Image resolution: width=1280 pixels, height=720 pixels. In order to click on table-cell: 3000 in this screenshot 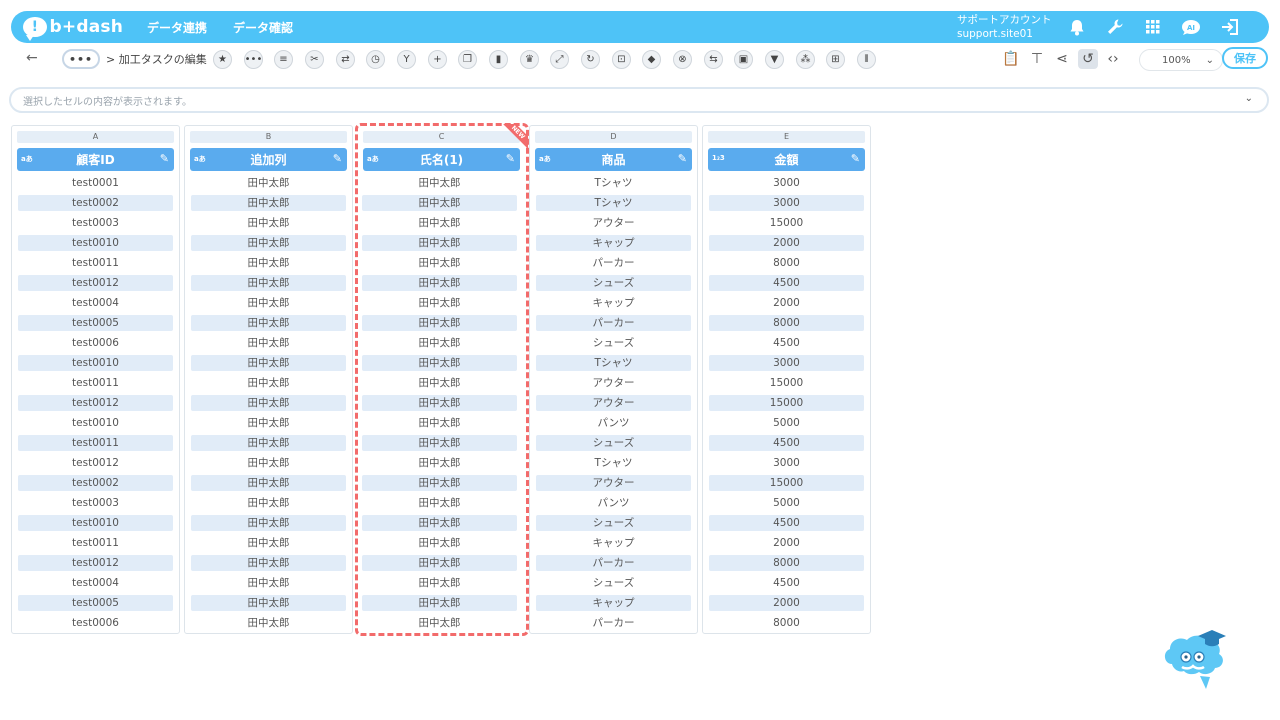, I will do `click(786, 203)`.